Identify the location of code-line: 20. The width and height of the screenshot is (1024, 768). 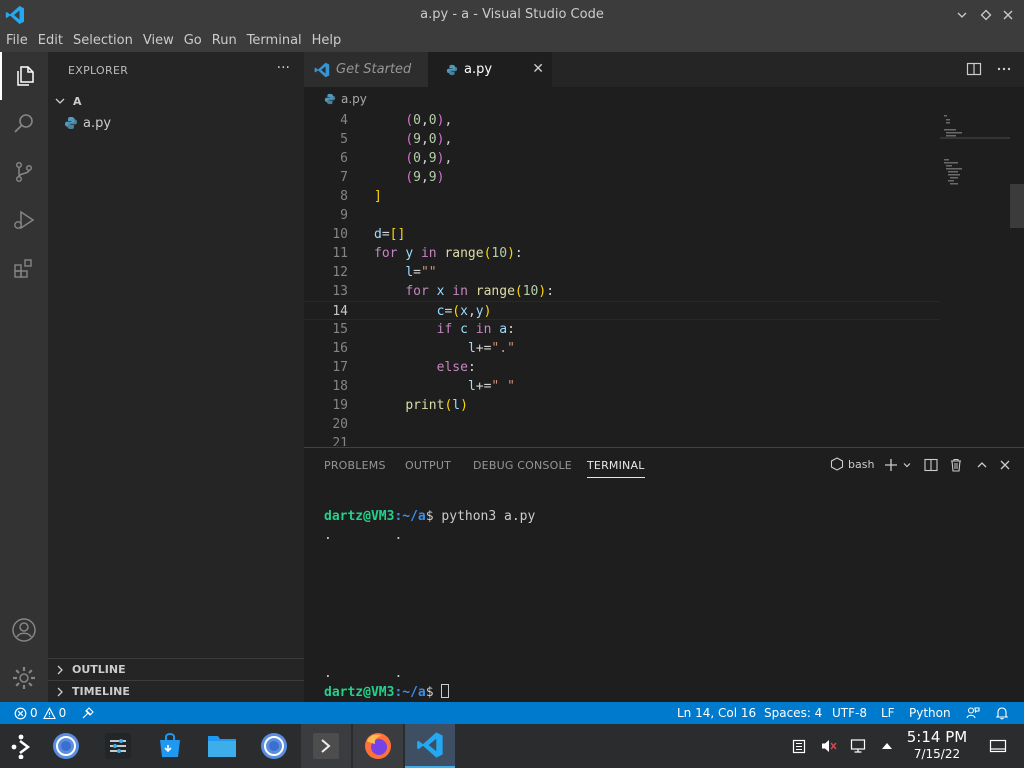
(622, 424).